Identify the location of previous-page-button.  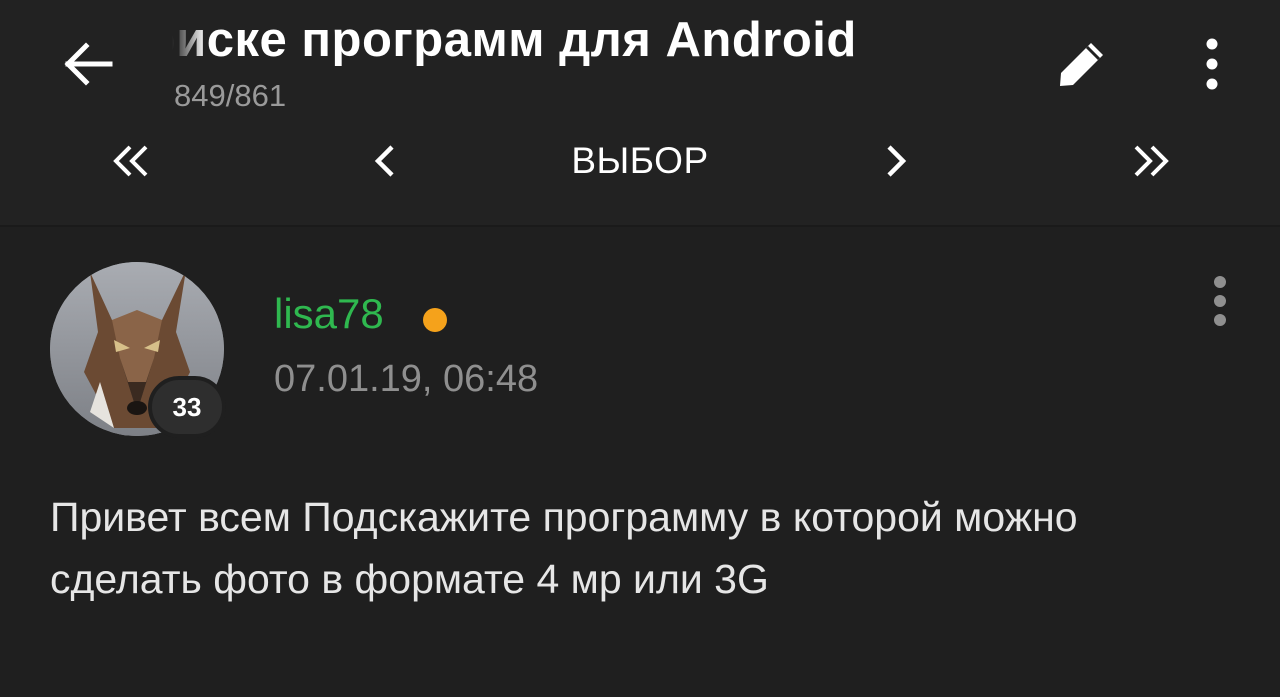
(385, 161).